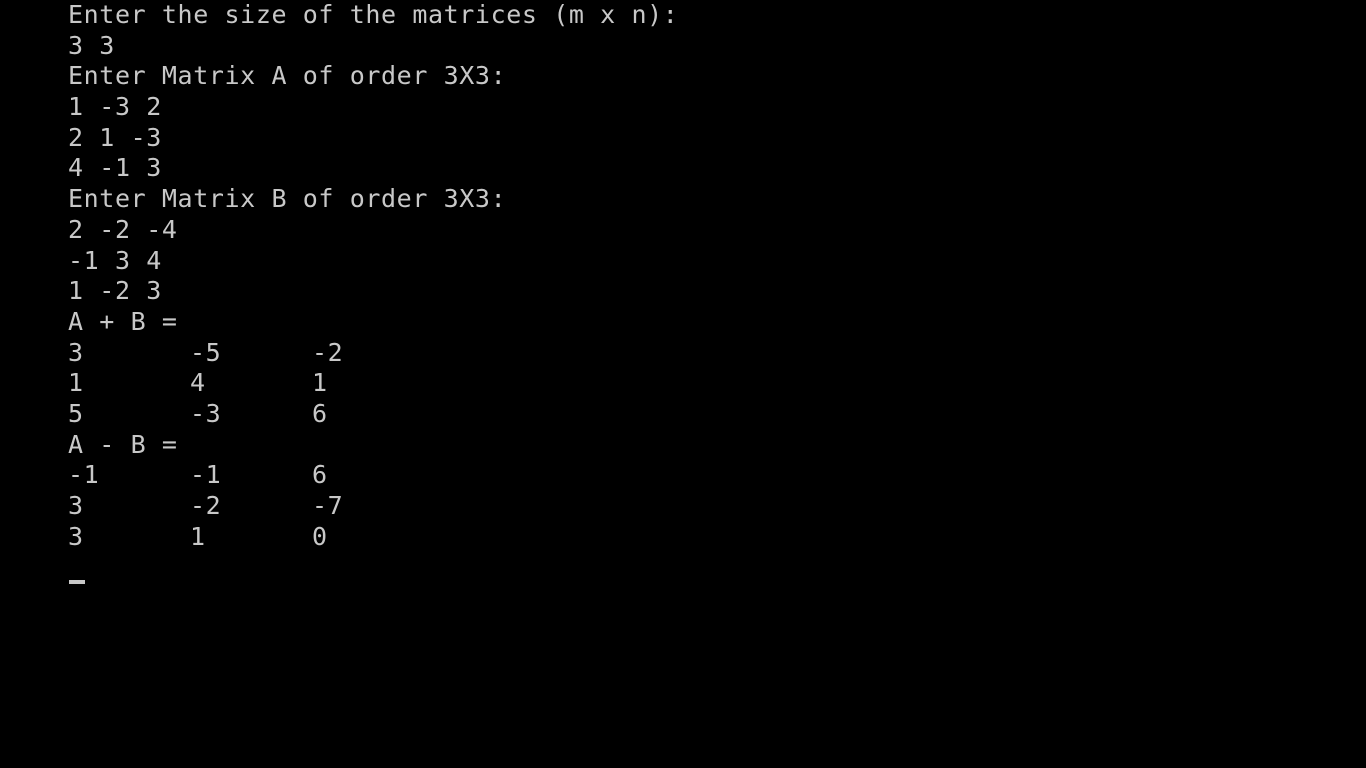  What do you see at coordinates (320, 536) in the screenshot?
I see `difference-cell: 0` at bounding box center [320, 536].